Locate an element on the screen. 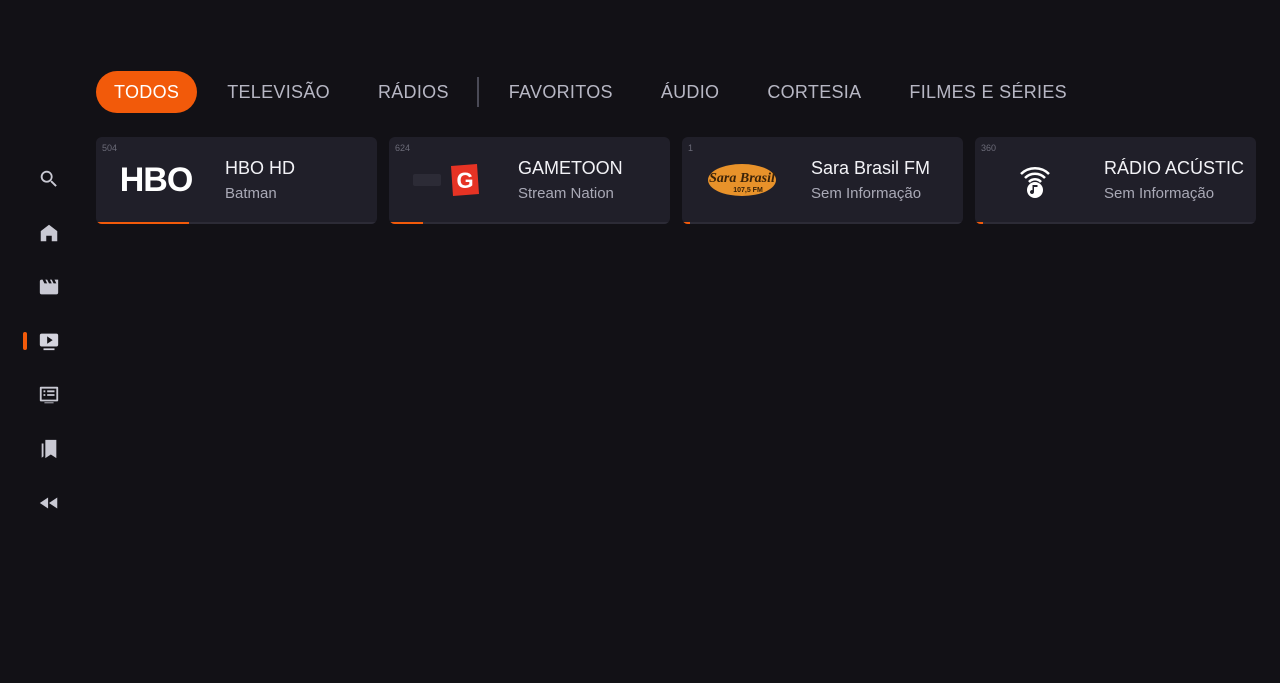 The image size is (1280, 683). channel-logo-hbo: HBO is located at coordinates (156, 180).